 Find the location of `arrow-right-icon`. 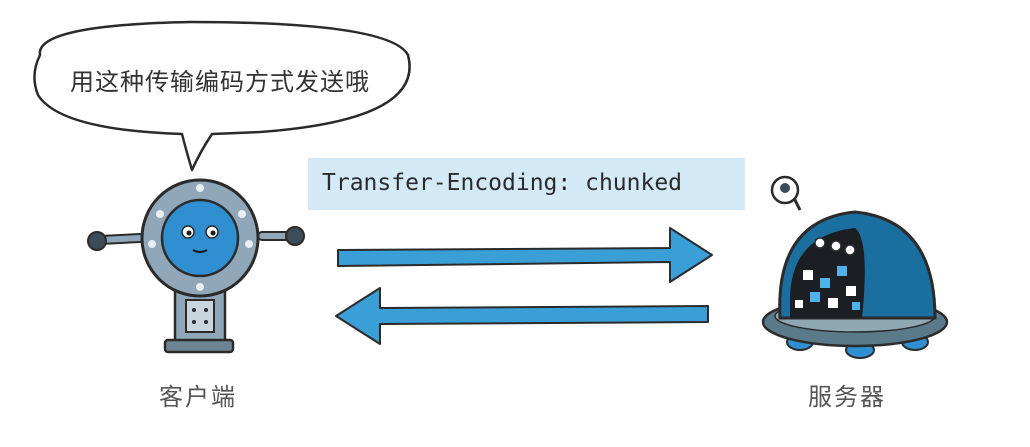

arrow-right-icon is located at coordinates (525, 255).